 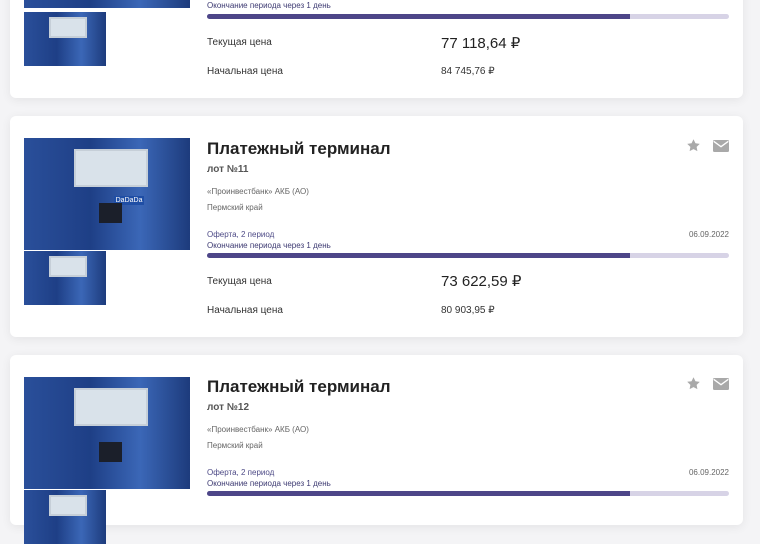 I want to click on start-price: 84 745,76 ₽, so click(x=468, y=71).